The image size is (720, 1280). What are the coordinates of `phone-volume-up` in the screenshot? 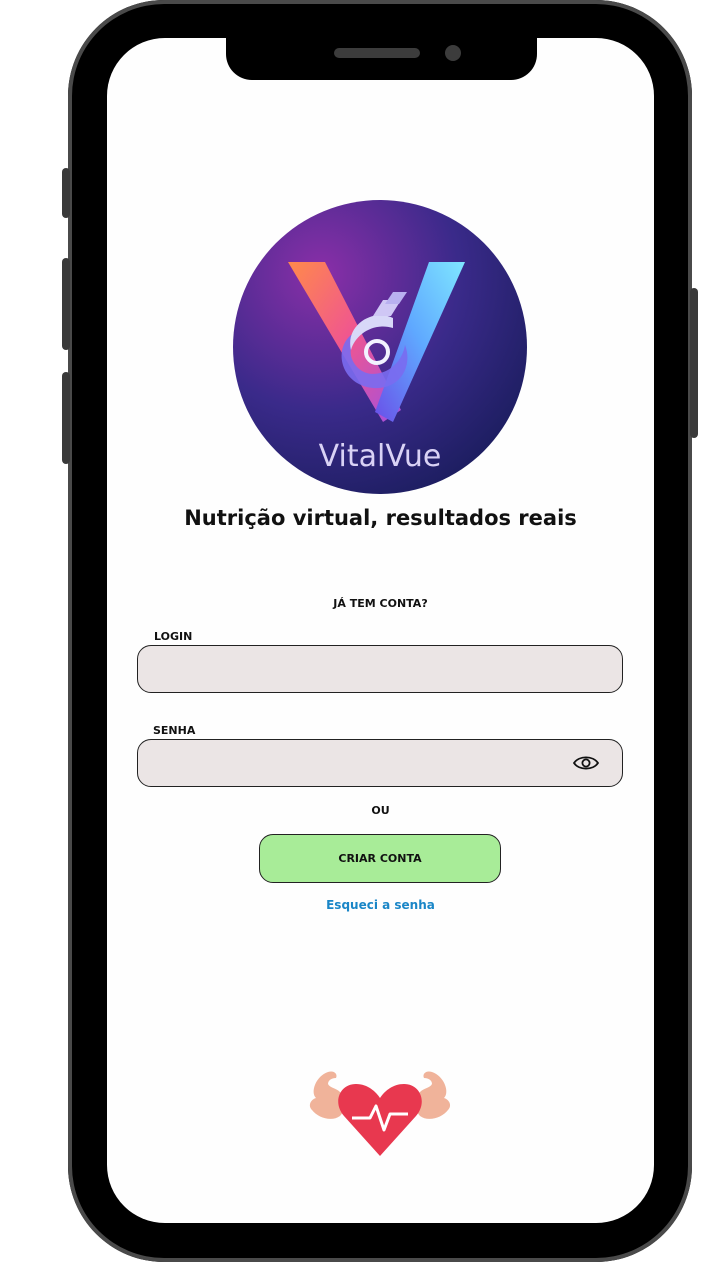 It's located at (66, 304).